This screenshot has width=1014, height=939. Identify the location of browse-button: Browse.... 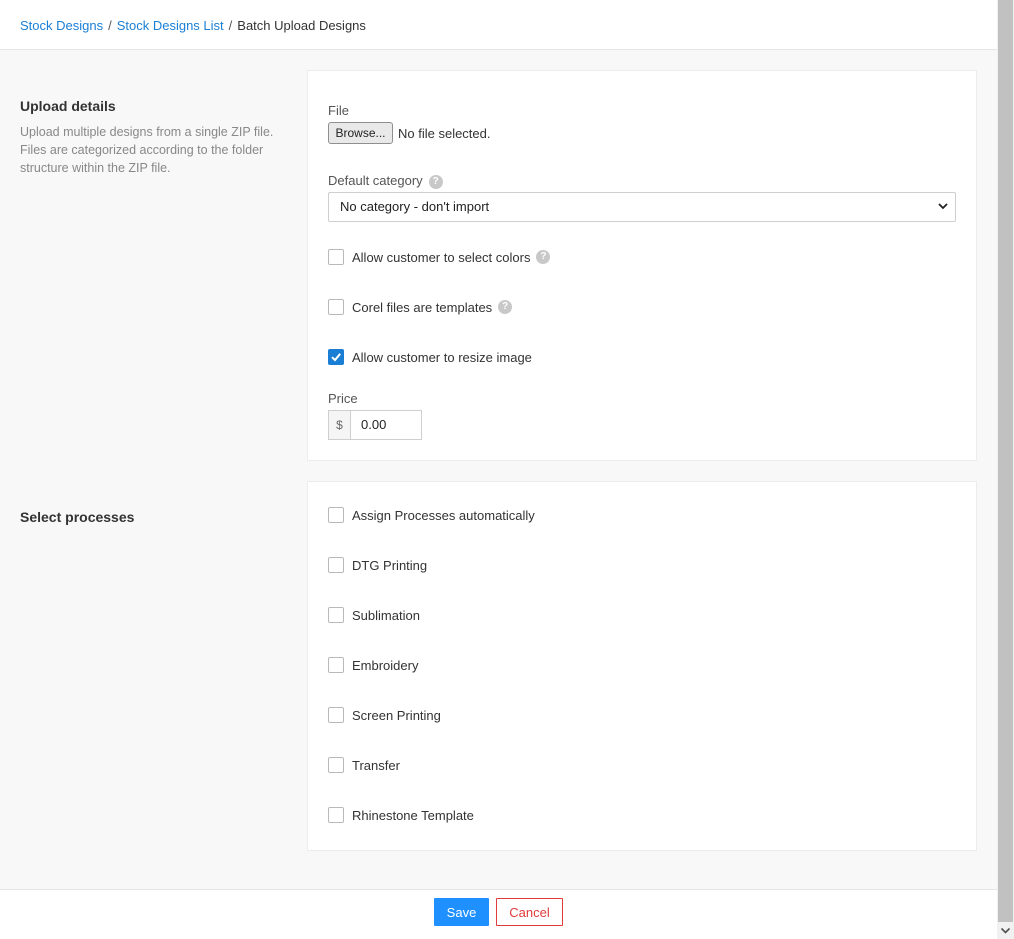
(360, 133).